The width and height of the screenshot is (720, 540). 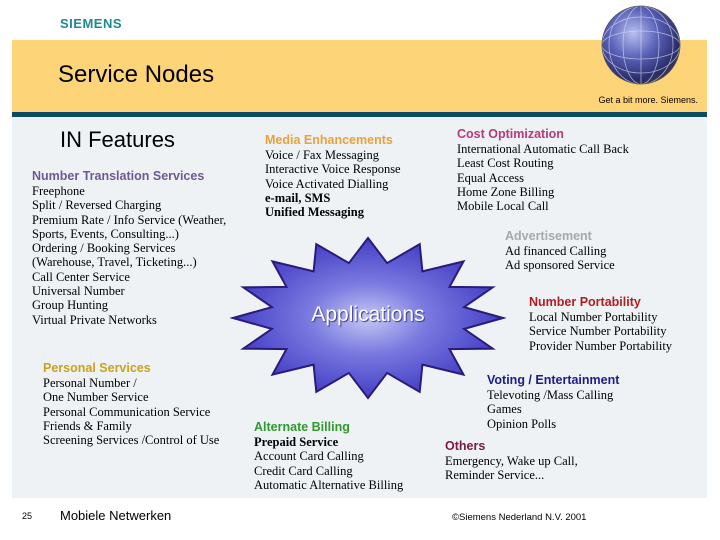 I want to click on list-item: Local Number Portability, so click(x=593, y=317).